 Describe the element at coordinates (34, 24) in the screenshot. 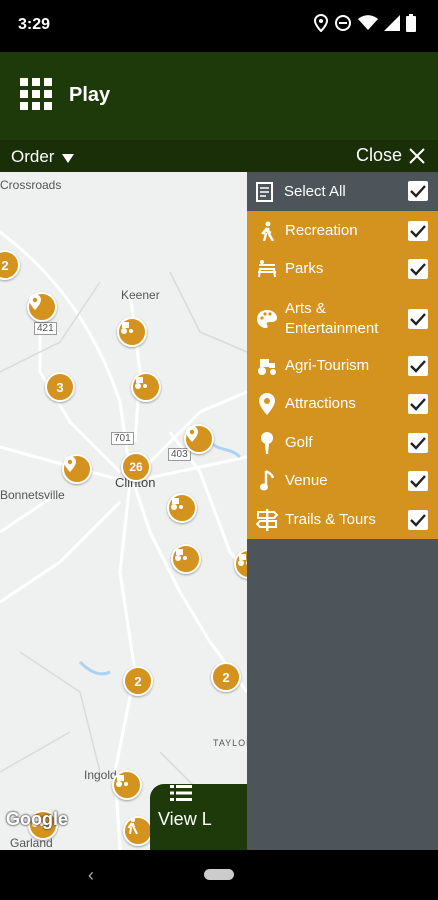

I see `status-time: 3:29` at that location.